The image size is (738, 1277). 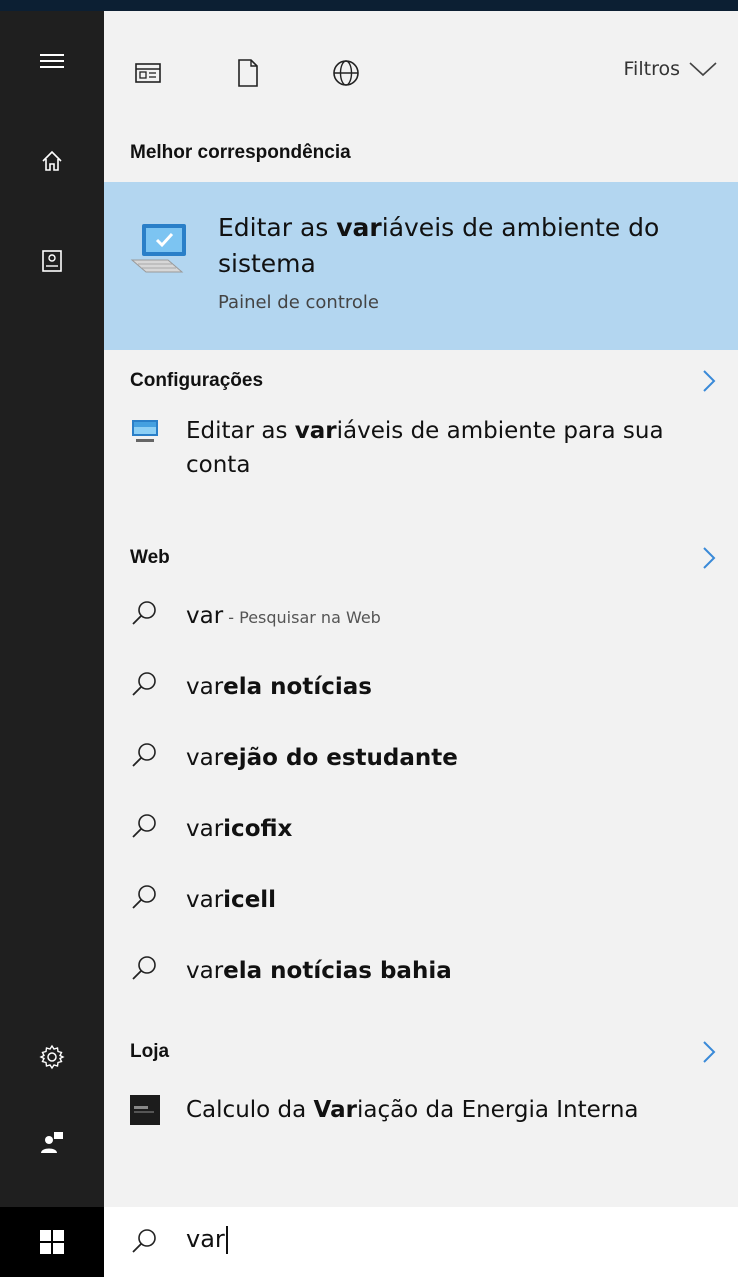 What do you see at coordinates (279, 687) in the screenshot?
I see `web-suggestion-text: varela notícias` at bounding box center [279, 687].